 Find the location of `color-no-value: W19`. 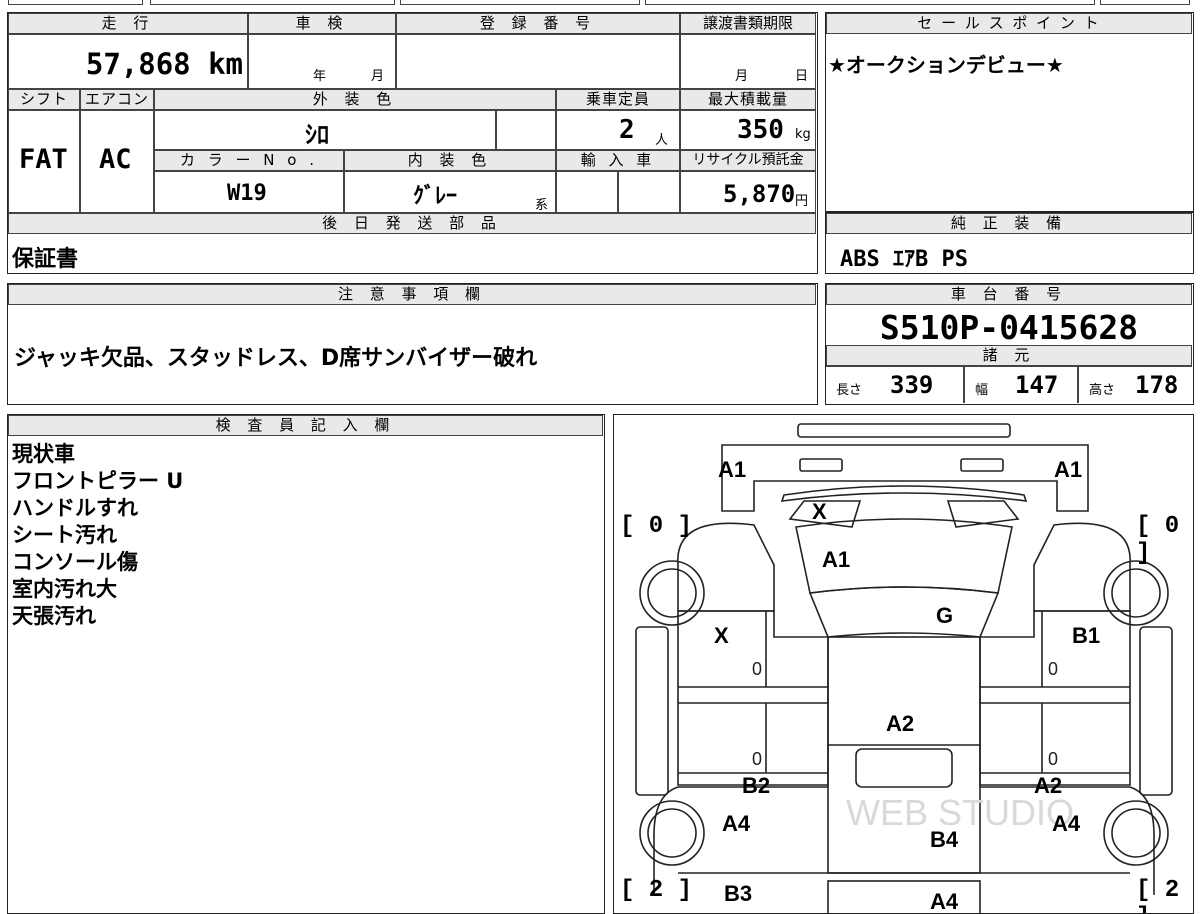

color-no-value: W19 is located at coordinates (247, 193).